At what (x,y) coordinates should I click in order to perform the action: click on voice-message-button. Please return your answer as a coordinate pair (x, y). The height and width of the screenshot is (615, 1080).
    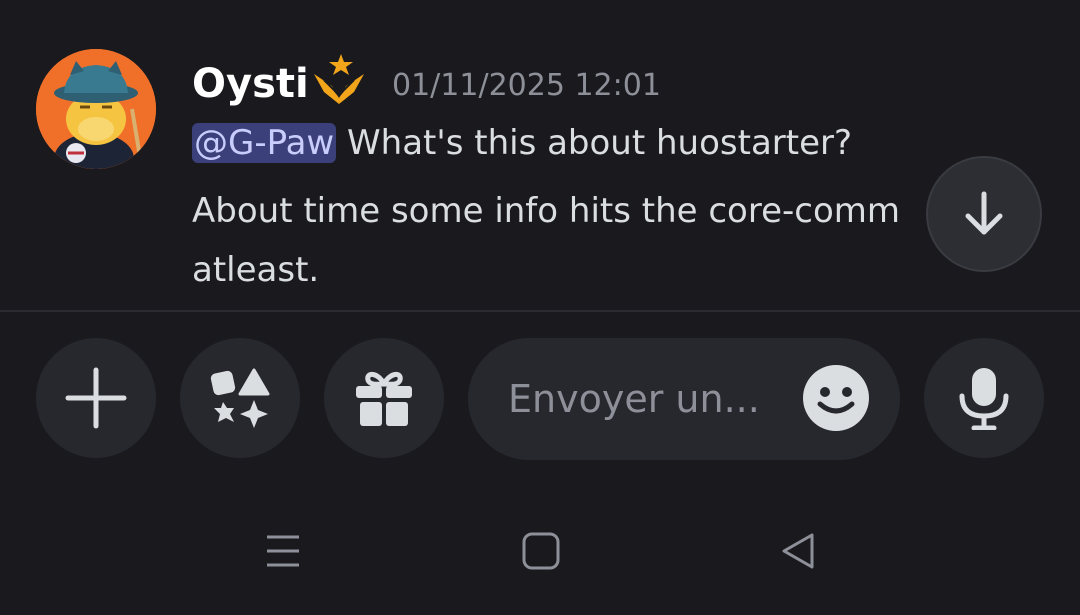
    Looking at the image, I should click on (984, 398).